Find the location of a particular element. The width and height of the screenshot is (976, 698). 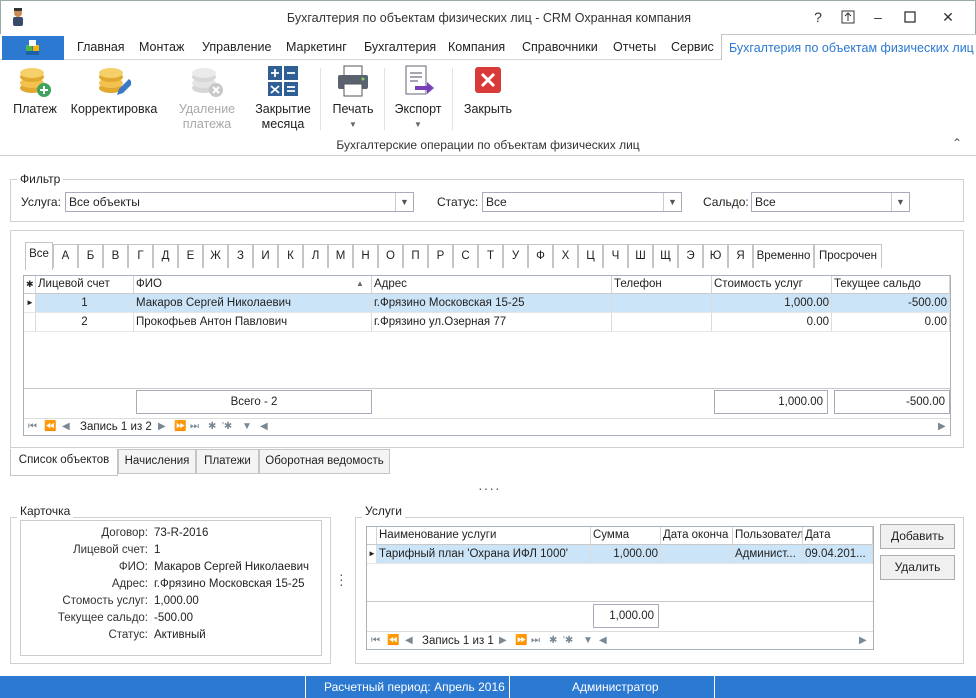

menu-service: Сервис is located at coordinates (692, 47).